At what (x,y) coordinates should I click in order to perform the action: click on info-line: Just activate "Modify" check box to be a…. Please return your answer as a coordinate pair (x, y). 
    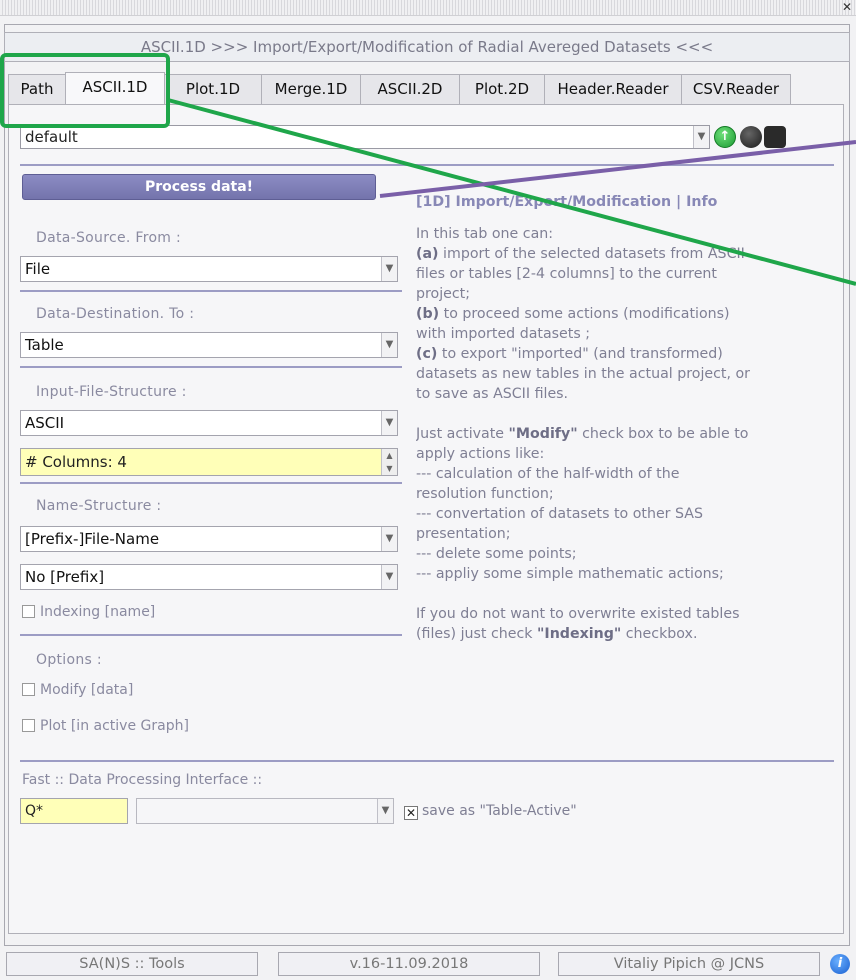
    Looking at the image, I should click on (582, 434).